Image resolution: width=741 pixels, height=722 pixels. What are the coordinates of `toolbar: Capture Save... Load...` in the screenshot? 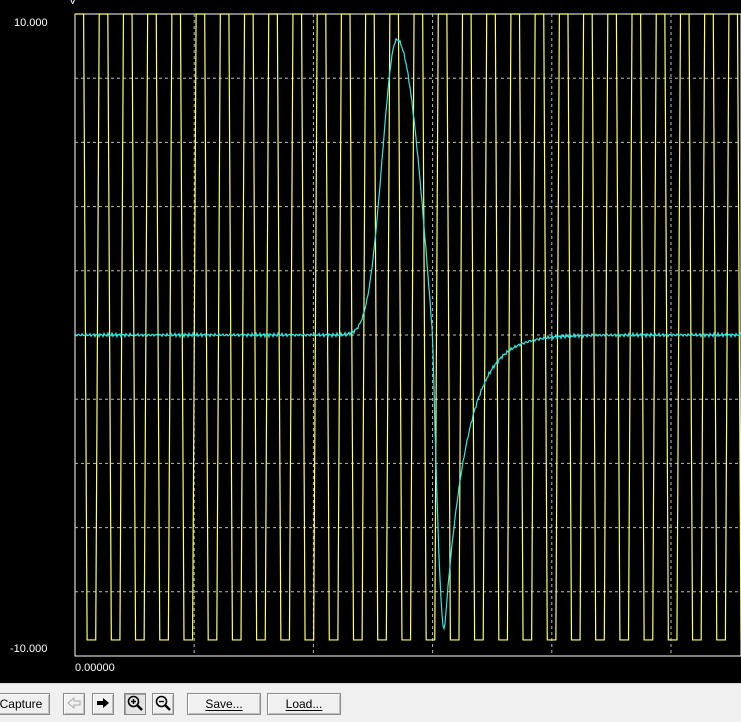 It's located at (370, 702).